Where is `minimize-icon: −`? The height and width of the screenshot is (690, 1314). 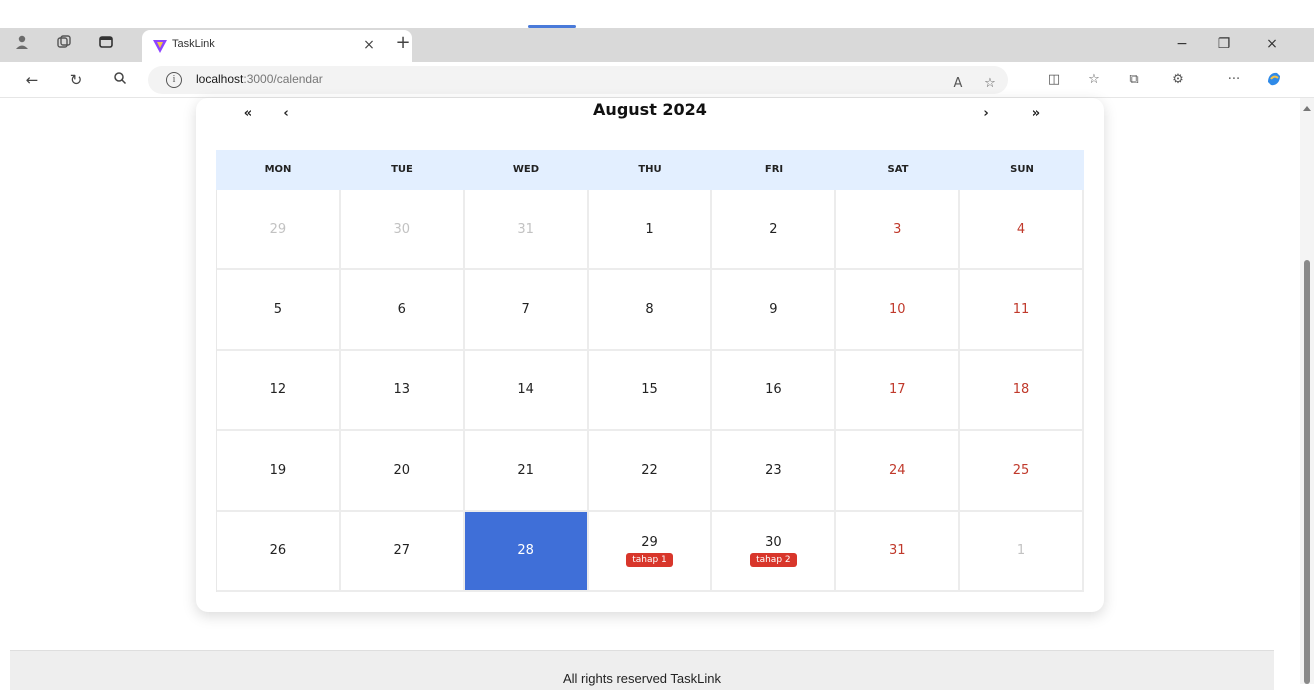
minimize-icon: − is located at coordinates (1182, 44).